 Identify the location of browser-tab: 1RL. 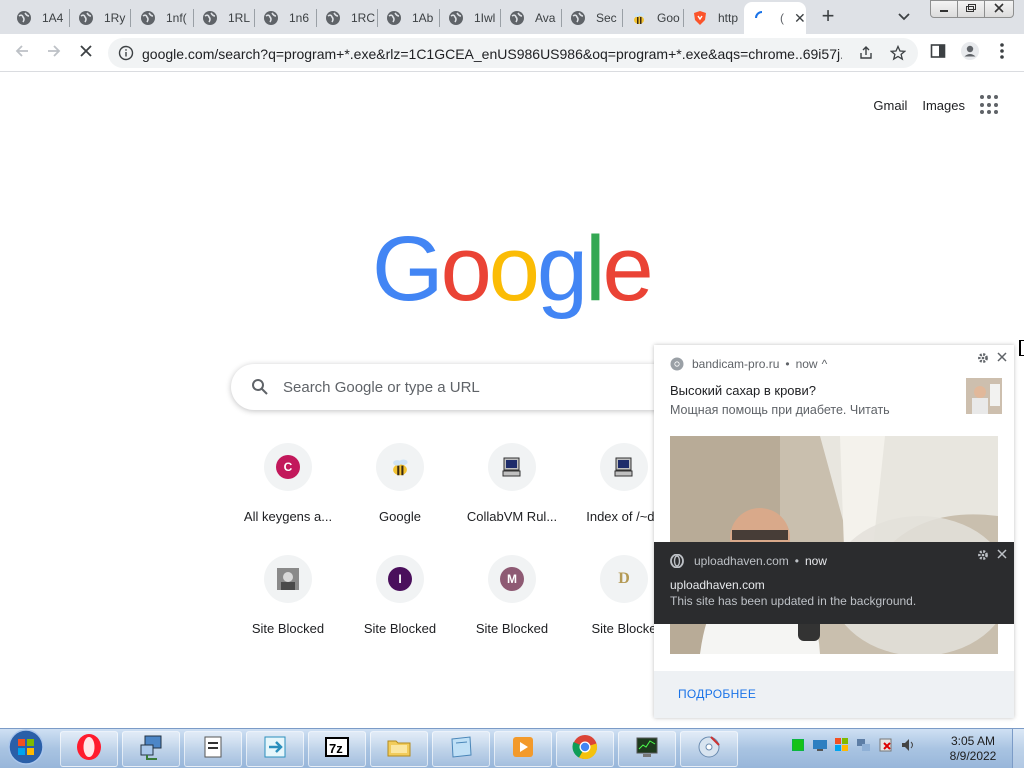
(222, 18).